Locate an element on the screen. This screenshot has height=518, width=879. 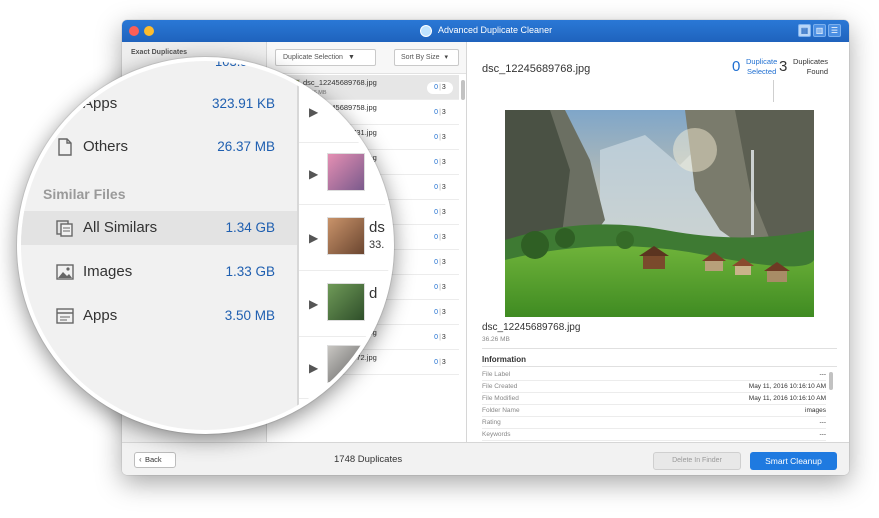
info-row: File Modified May 11, 2016 10:16:10 AM is located at coordinates (654, 399).